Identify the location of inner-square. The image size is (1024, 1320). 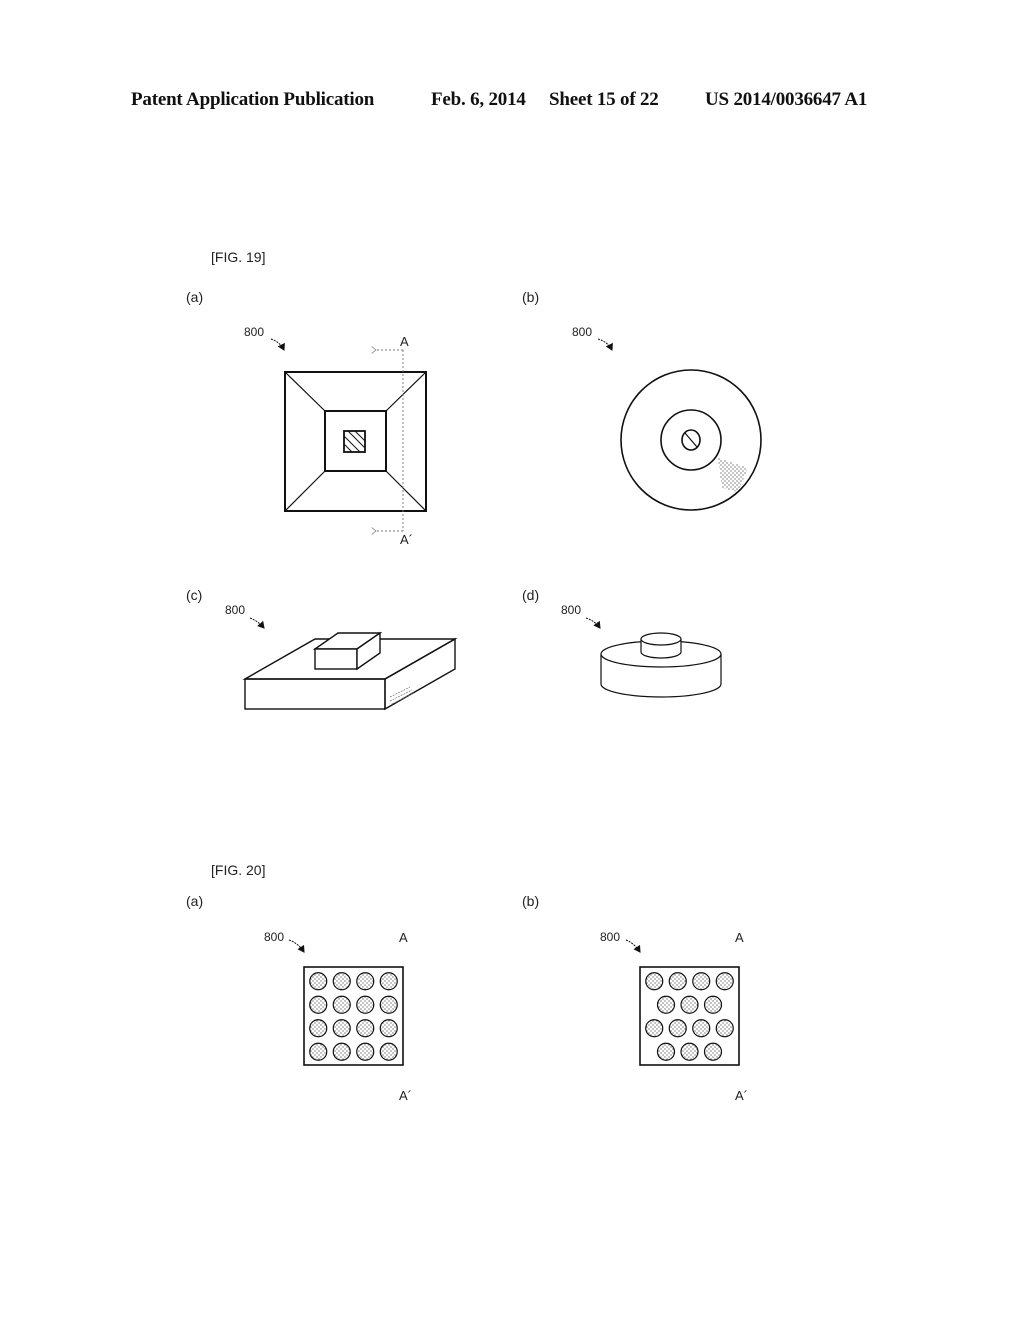
(355, 441).